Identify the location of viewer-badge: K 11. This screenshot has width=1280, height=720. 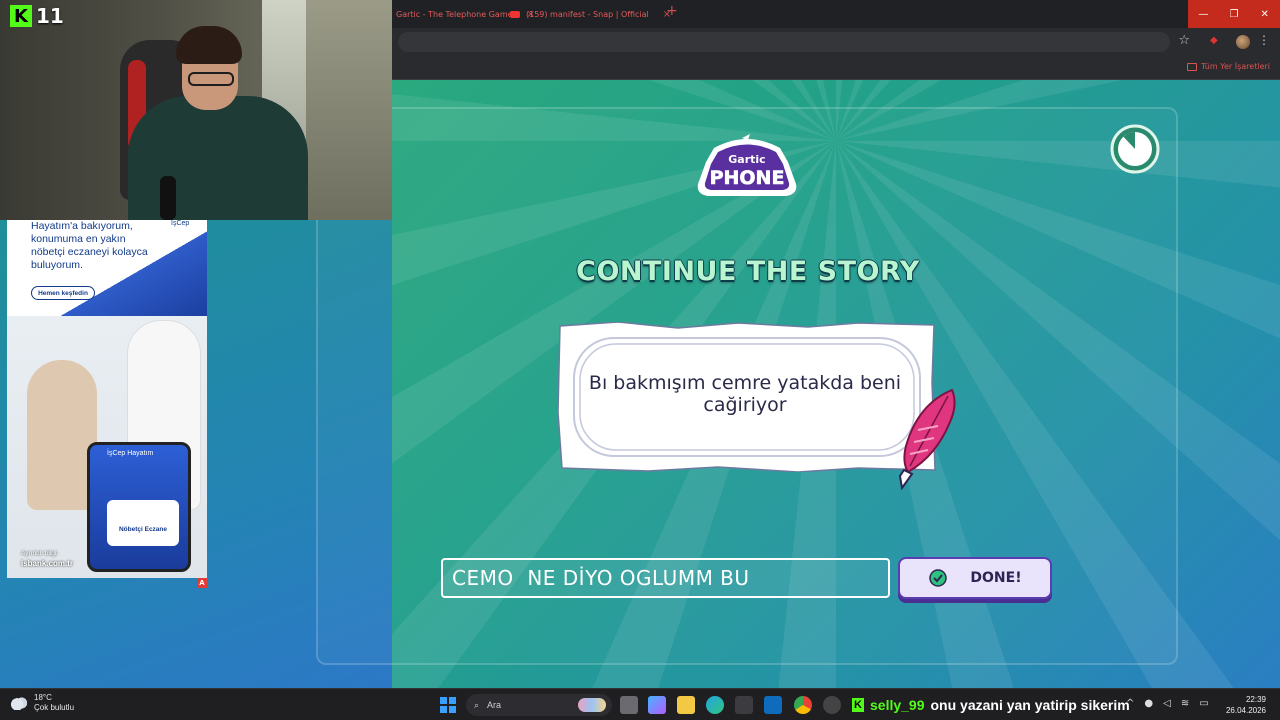
(37, 16).